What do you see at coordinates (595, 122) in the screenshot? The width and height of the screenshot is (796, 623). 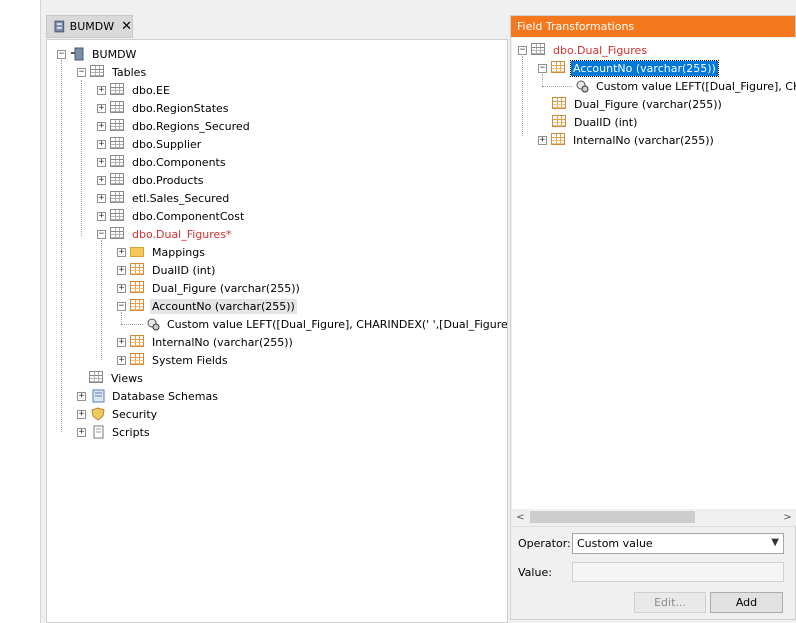 I see `ft-node-field: DualID (int)` at bounding box center [595, 122].